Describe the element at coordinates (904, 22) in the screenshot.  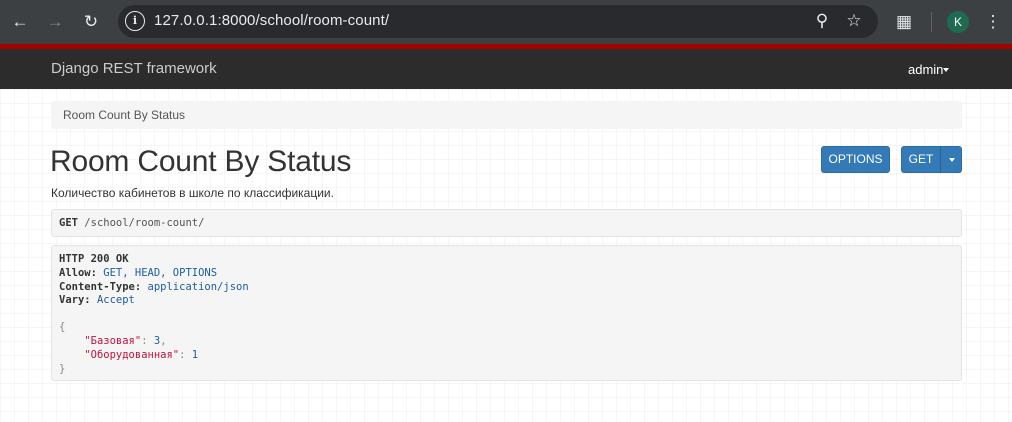
I see `extensions-icon: ▦` at that location.